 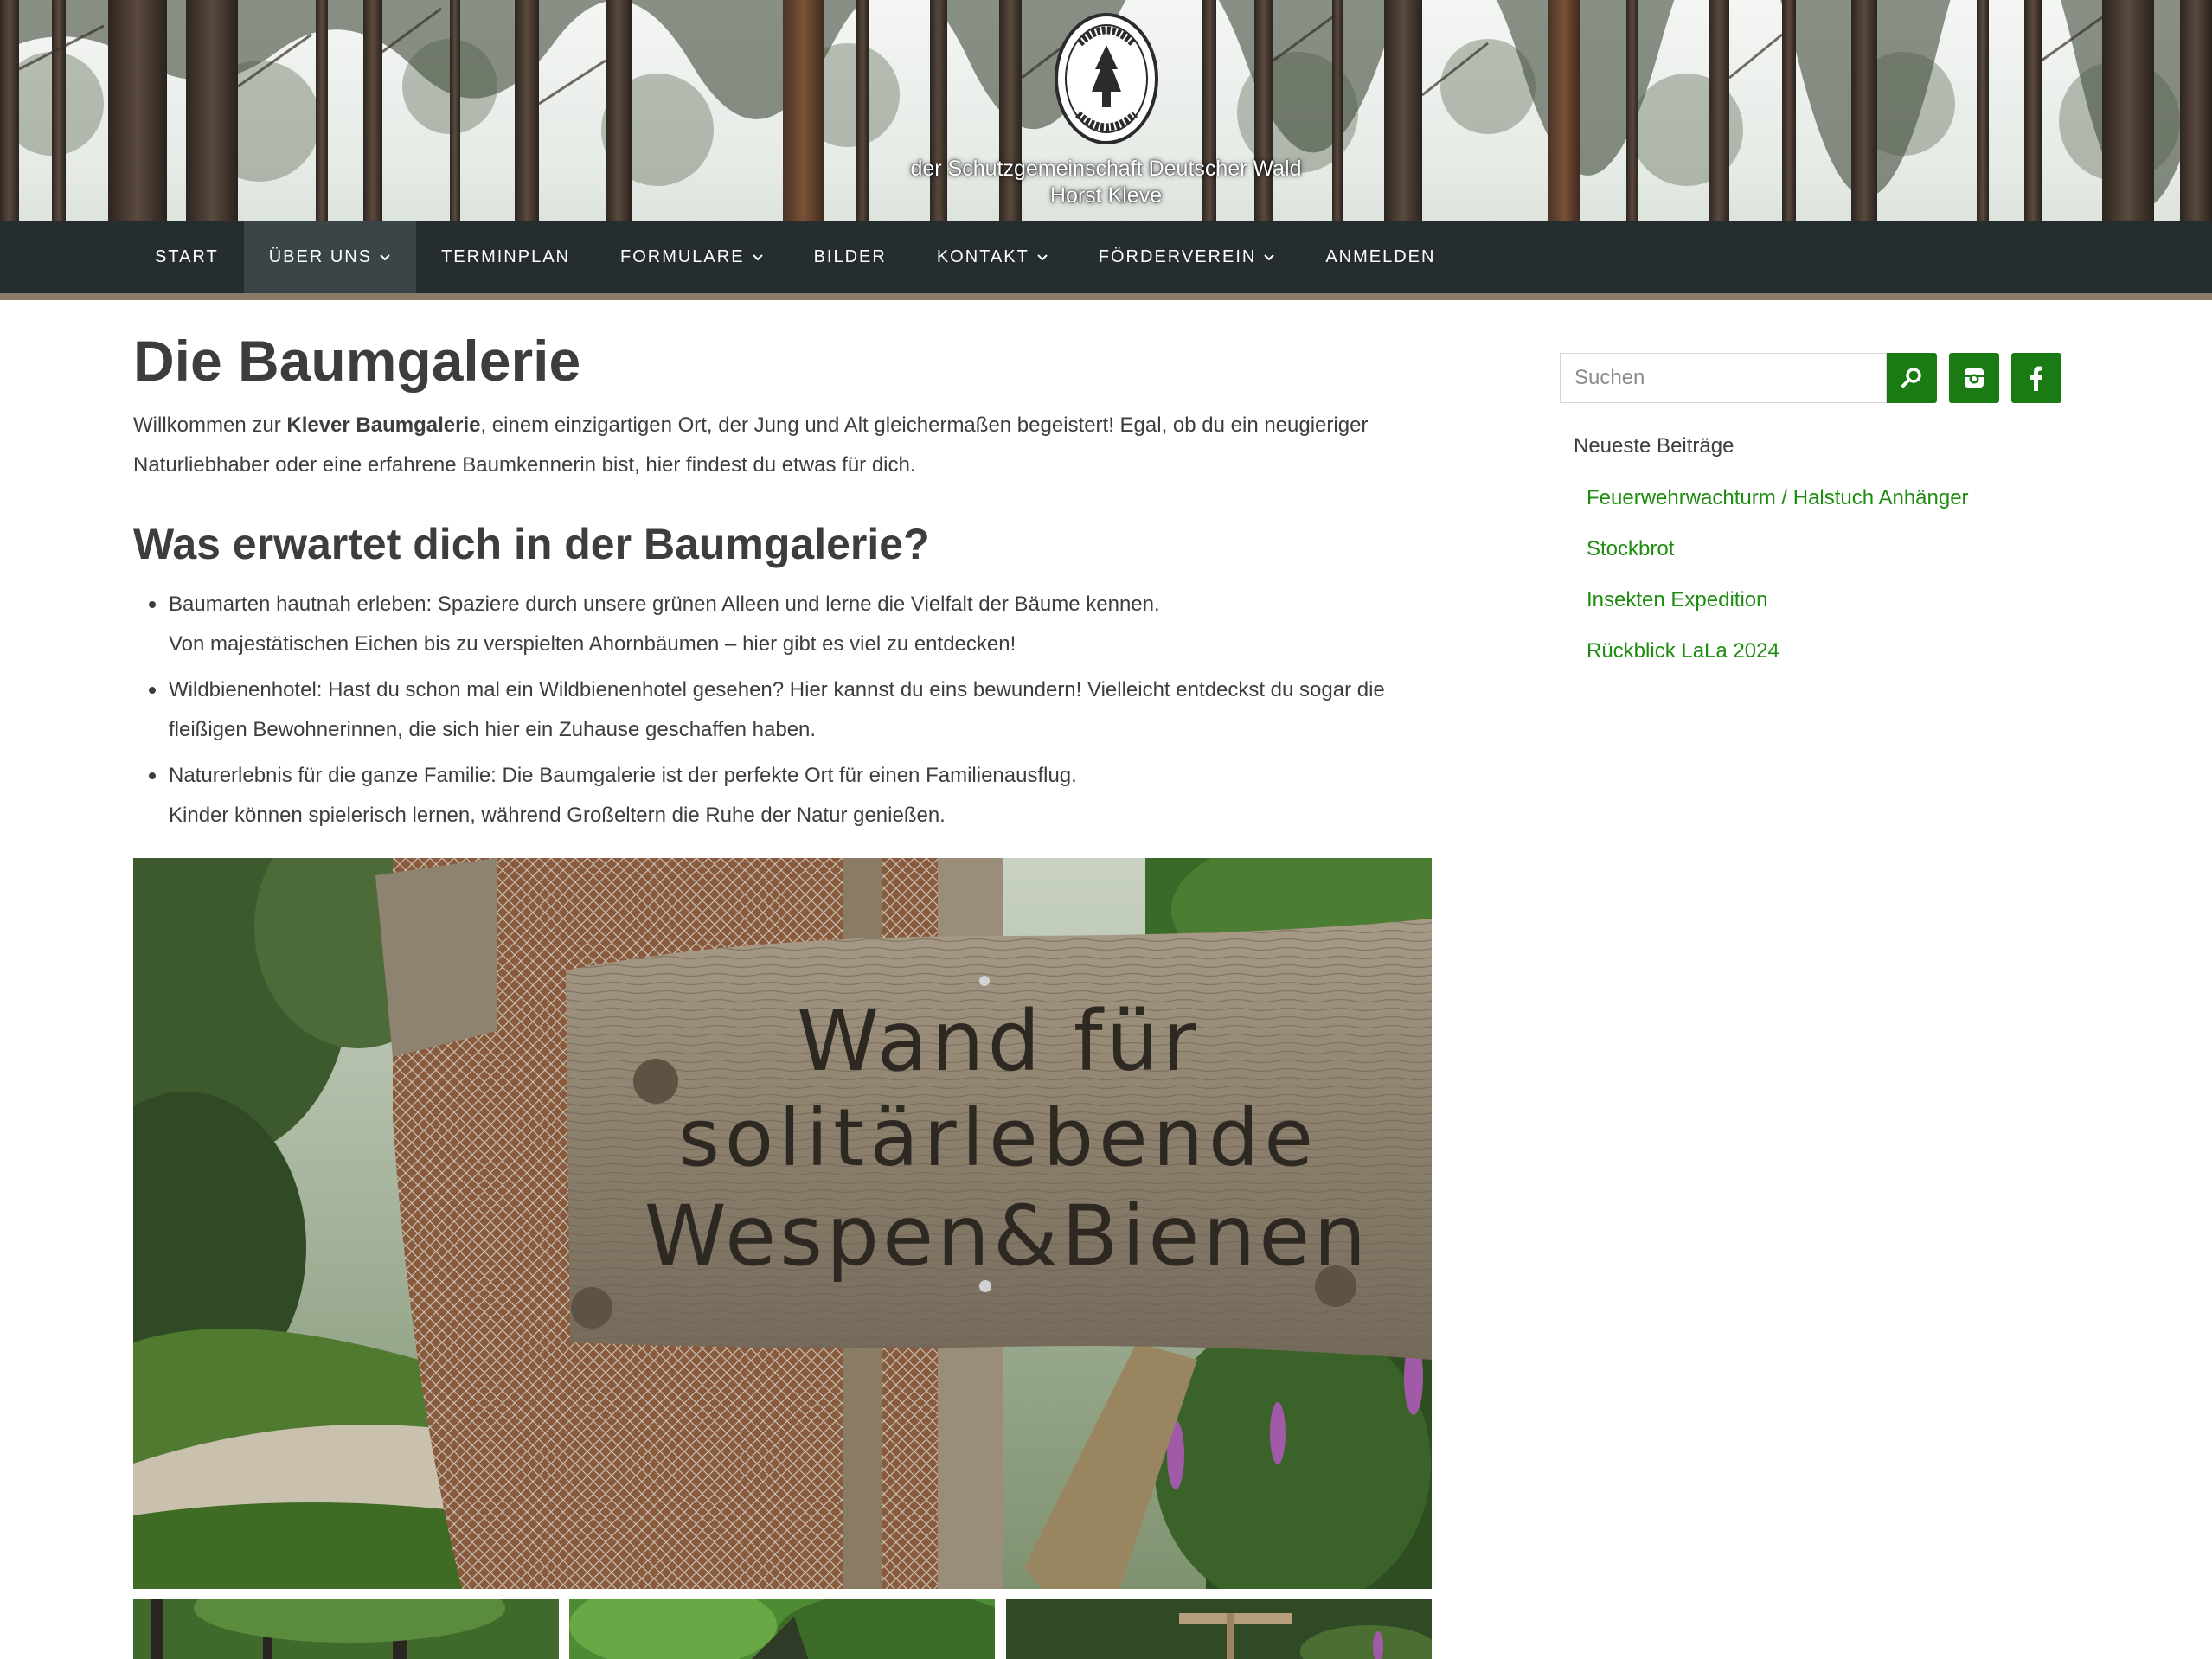 I want to click on instagram-icon, so click(x=1975, y=378).